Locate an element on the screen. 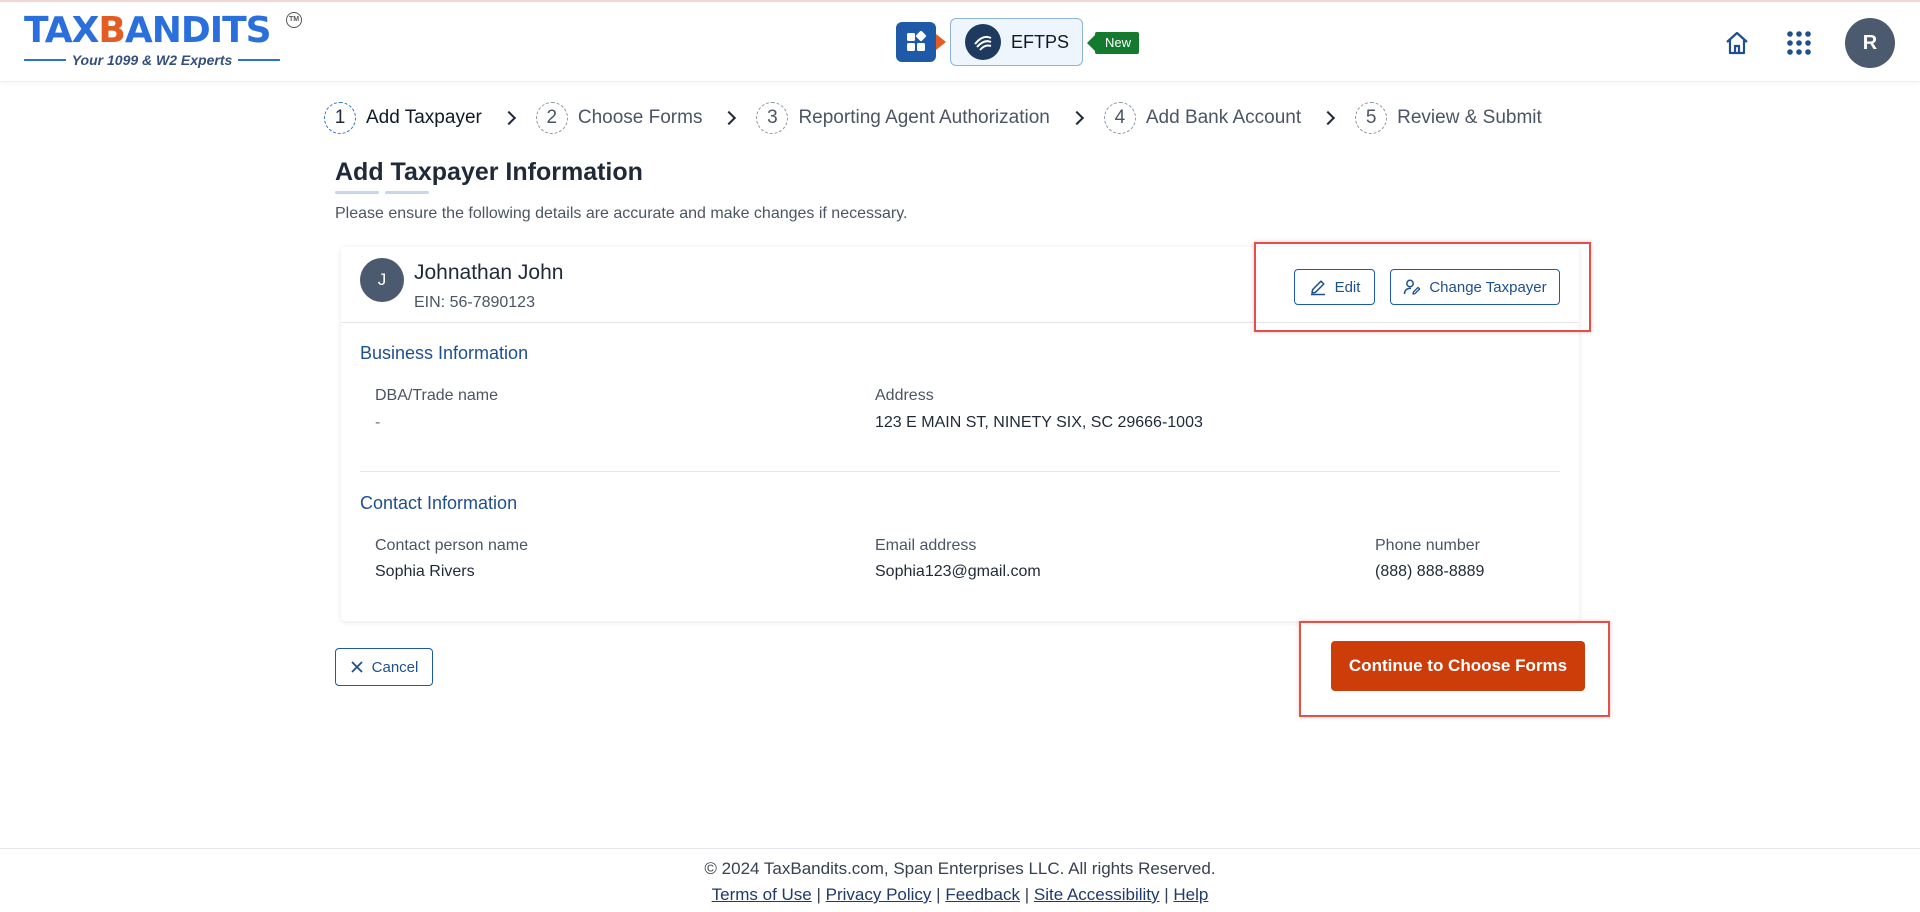  close-icon is located at coordinates (357, 667).